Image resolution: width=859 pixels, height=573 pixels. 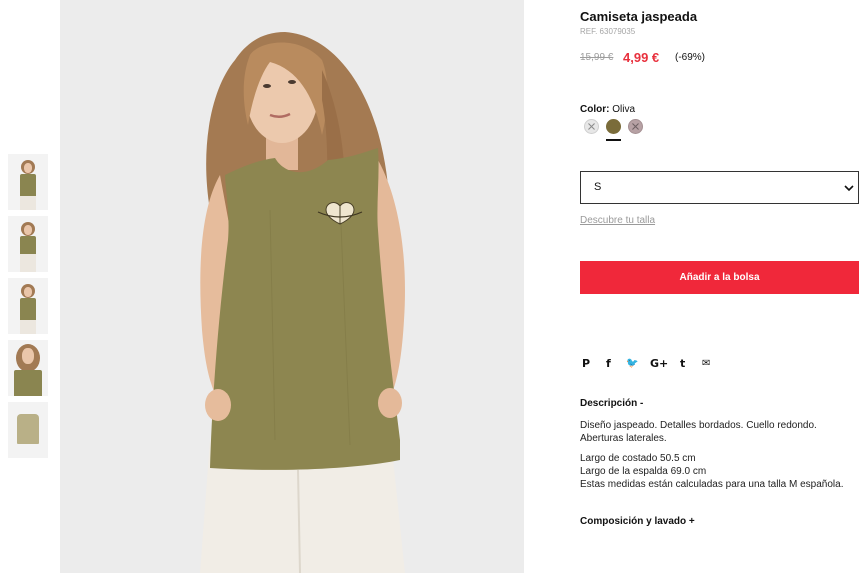 I want to click on color-label: Color:, so click(x=595, y=109).